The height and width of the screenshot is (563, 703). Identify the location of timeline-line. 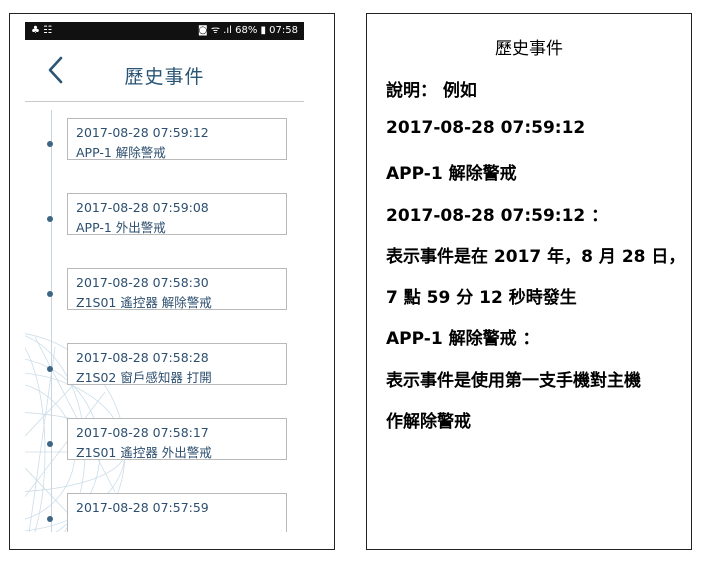
(51, 321).